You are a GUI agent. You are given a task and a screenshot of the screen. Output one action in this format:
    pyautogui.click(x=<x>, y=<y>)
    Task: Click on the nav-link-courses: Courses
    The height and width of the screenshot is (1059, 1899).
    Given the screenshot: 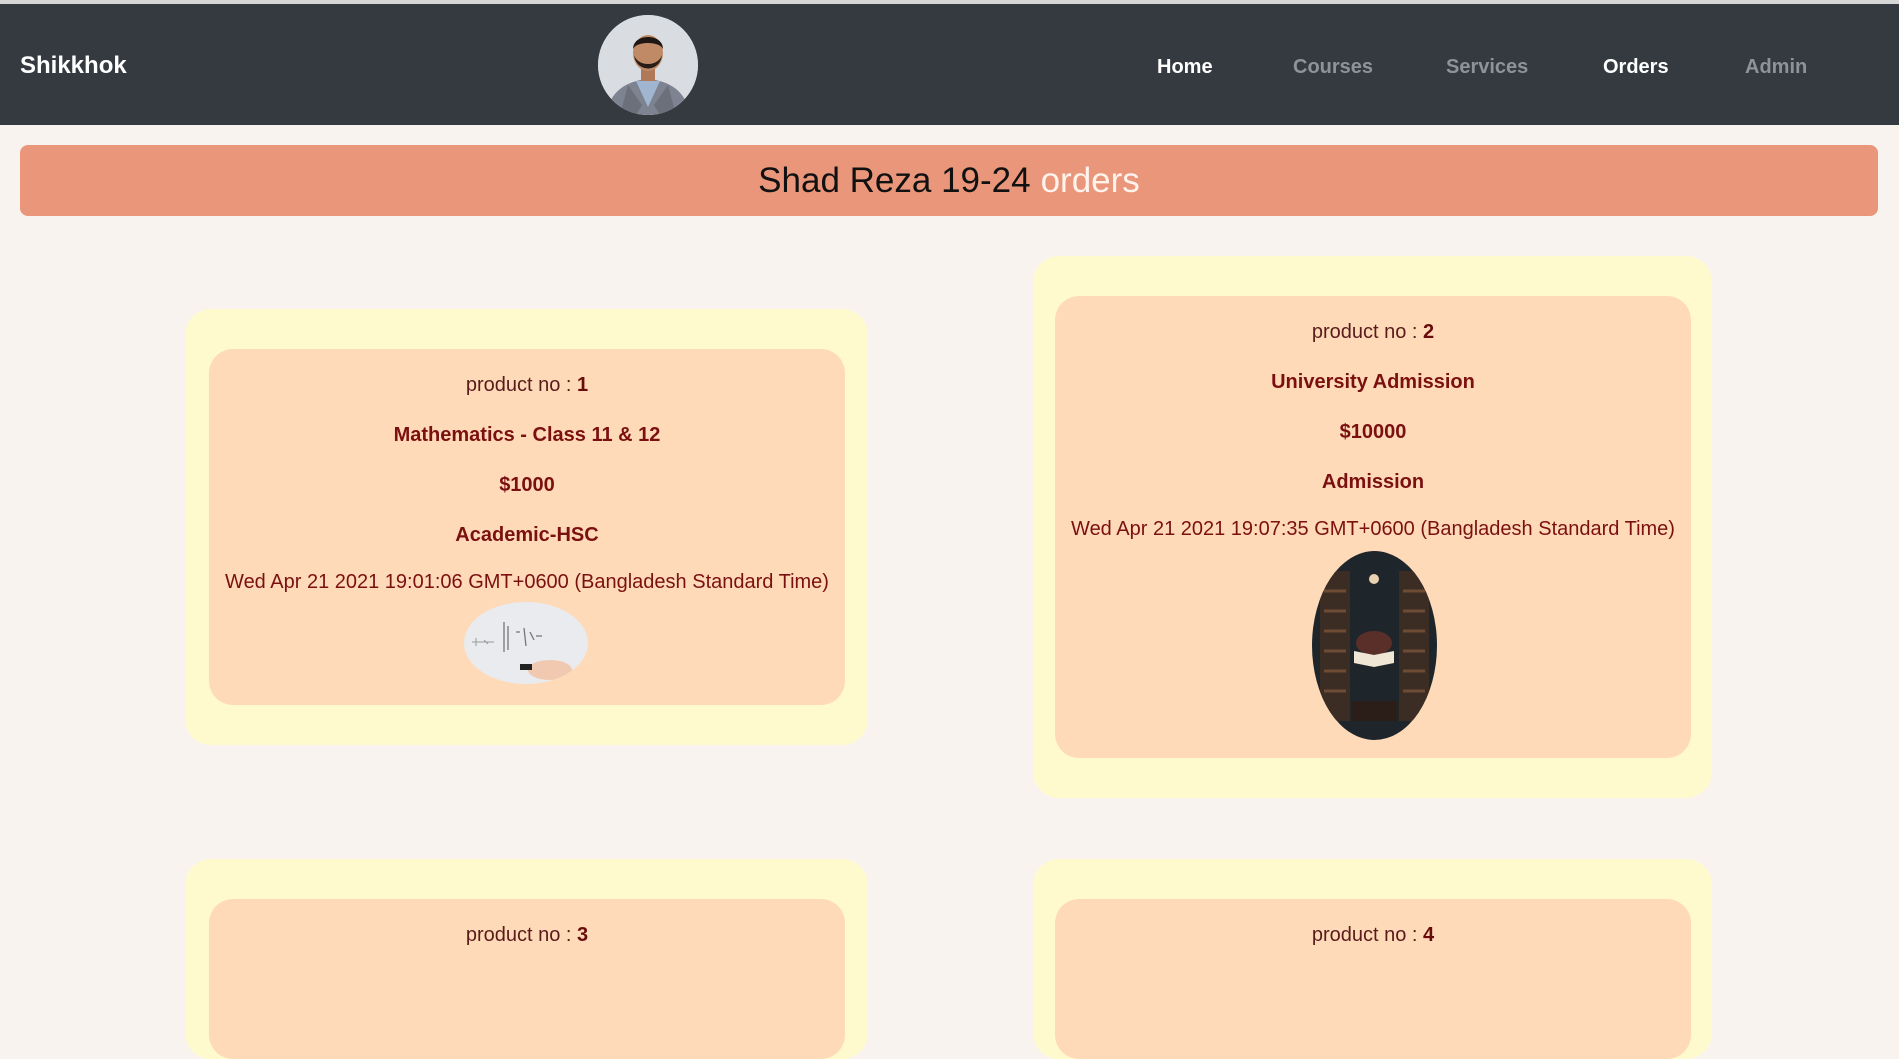 What is the action you would take?
    pyautogui.click(x=1333, y=67)
    